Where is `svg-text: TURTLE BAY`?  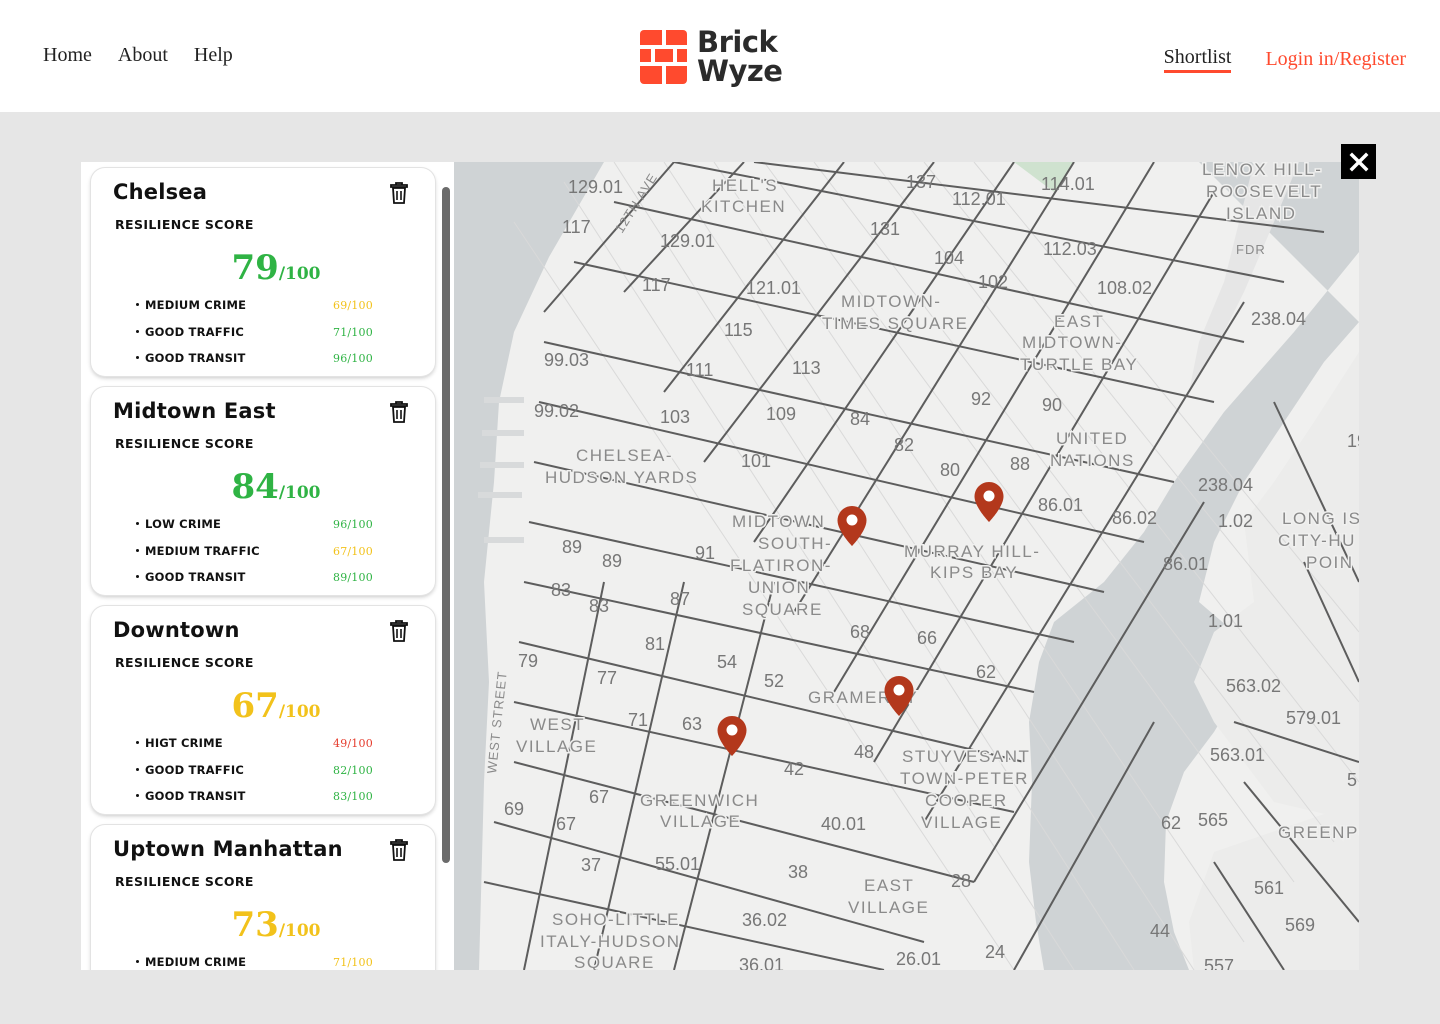 svg-text: TURTLE BAY is located at coordinates (1079, 364).